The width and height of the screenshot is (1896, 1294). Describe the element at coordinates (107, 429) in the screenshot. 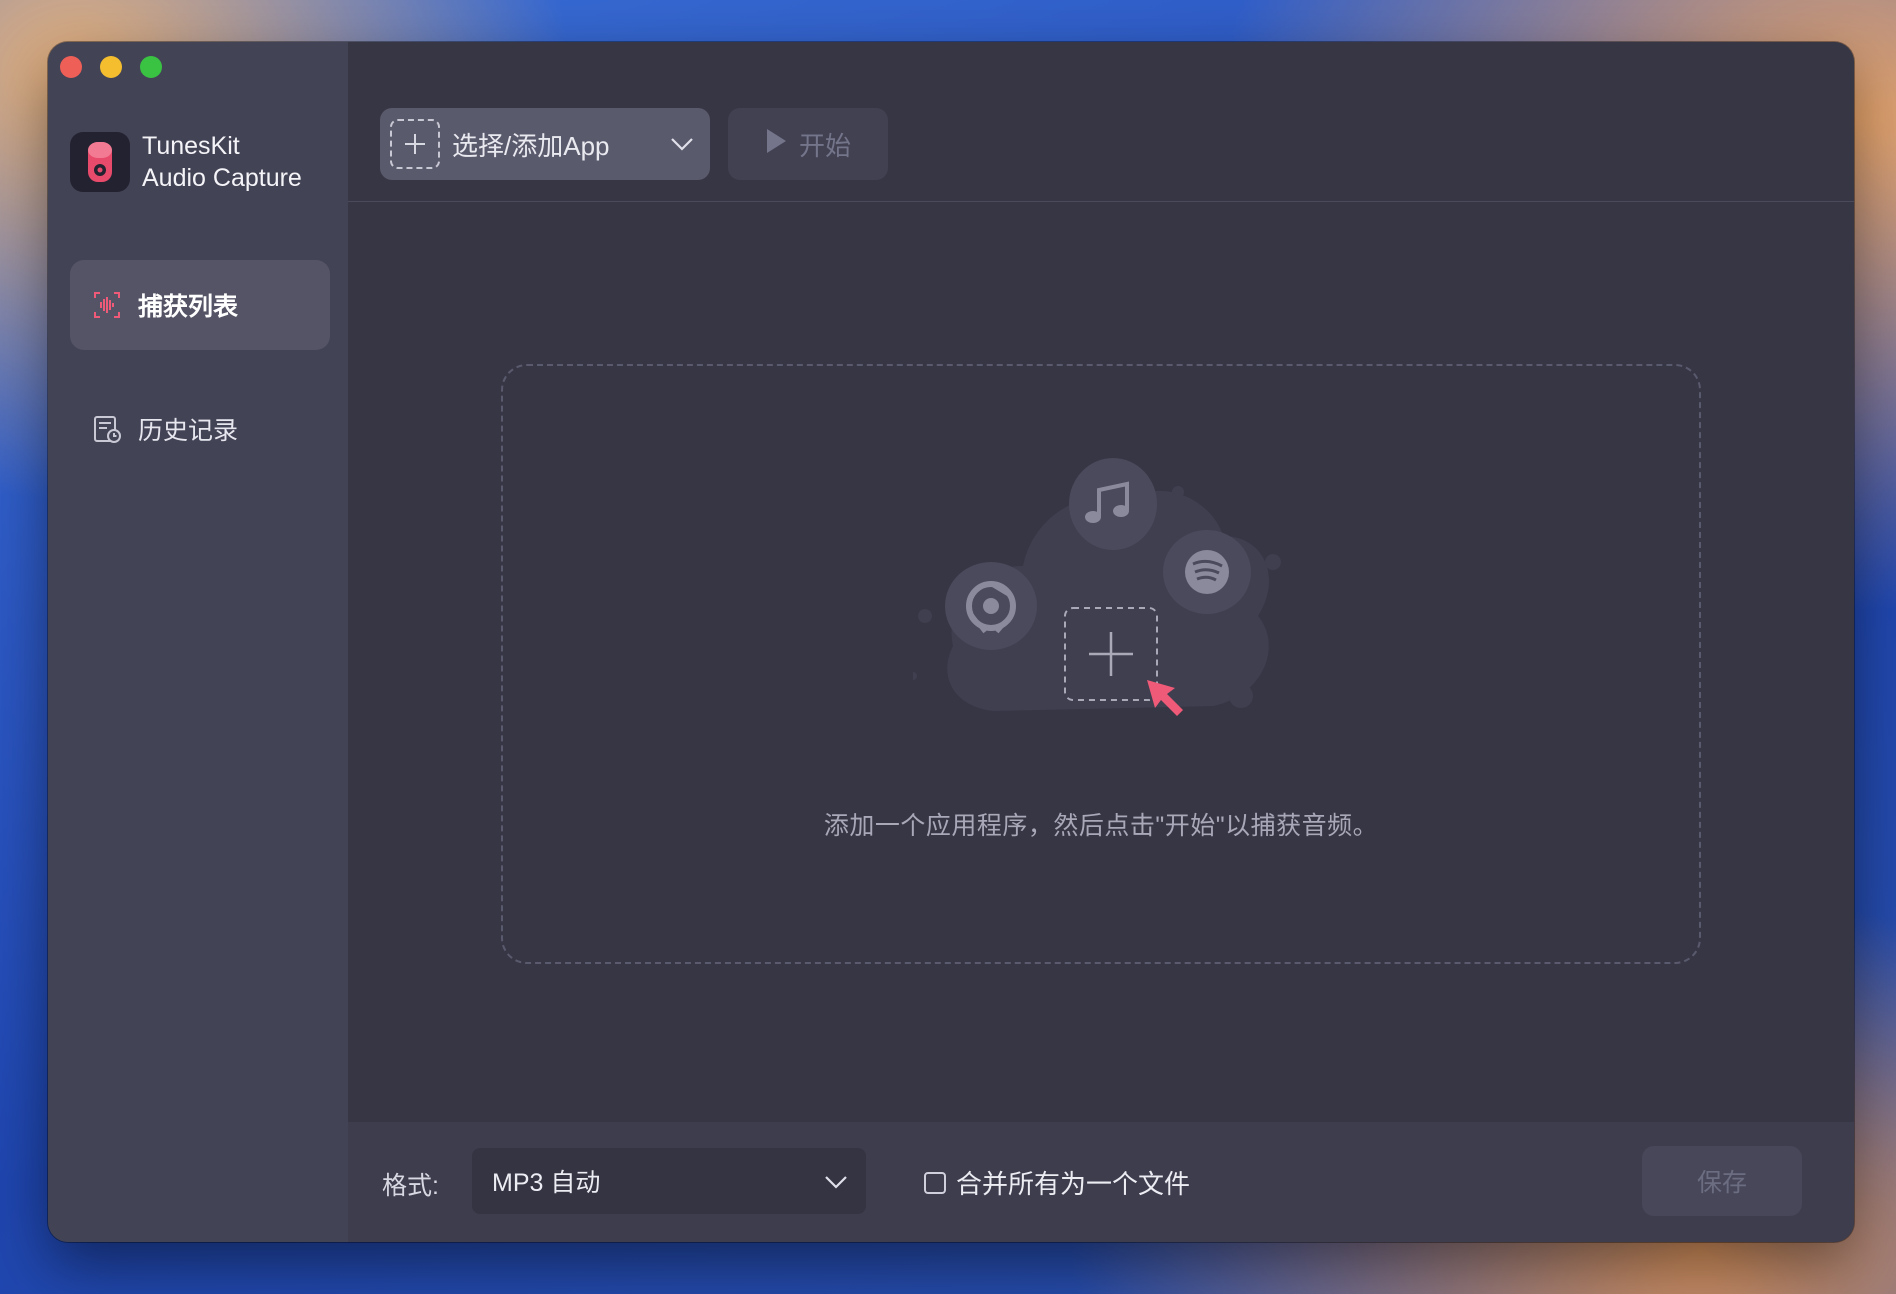

I see `history-icon` at that location.